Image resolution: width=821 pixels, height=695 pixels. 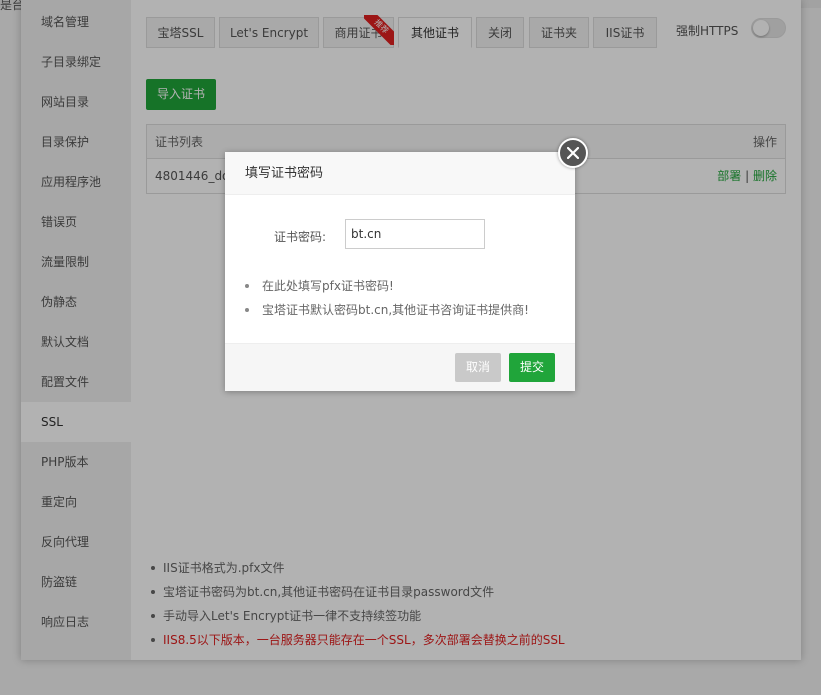 I want to click on dialog-close-button, so click(x=573, y=153).